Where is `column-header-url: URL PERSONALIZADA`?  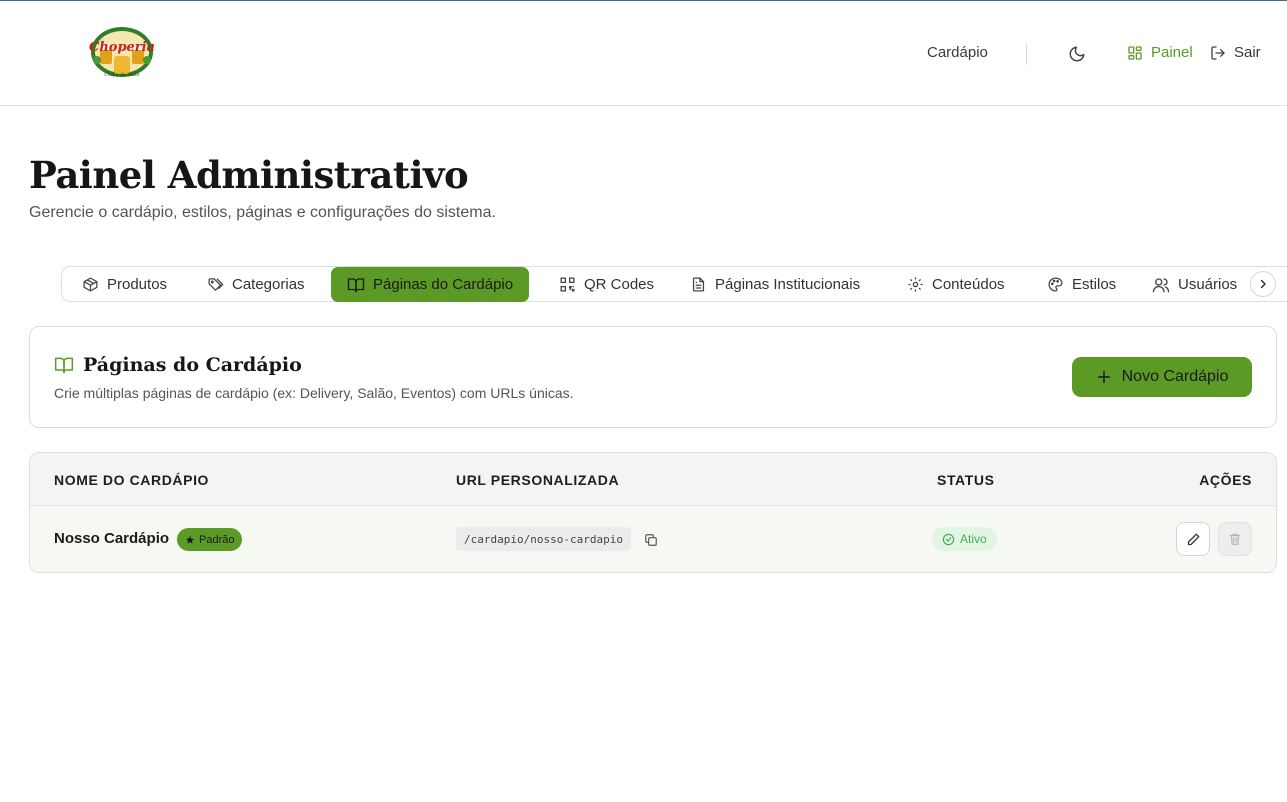
column-header-url: URL PERSONALIZADA is located at coordinates (538, 480).